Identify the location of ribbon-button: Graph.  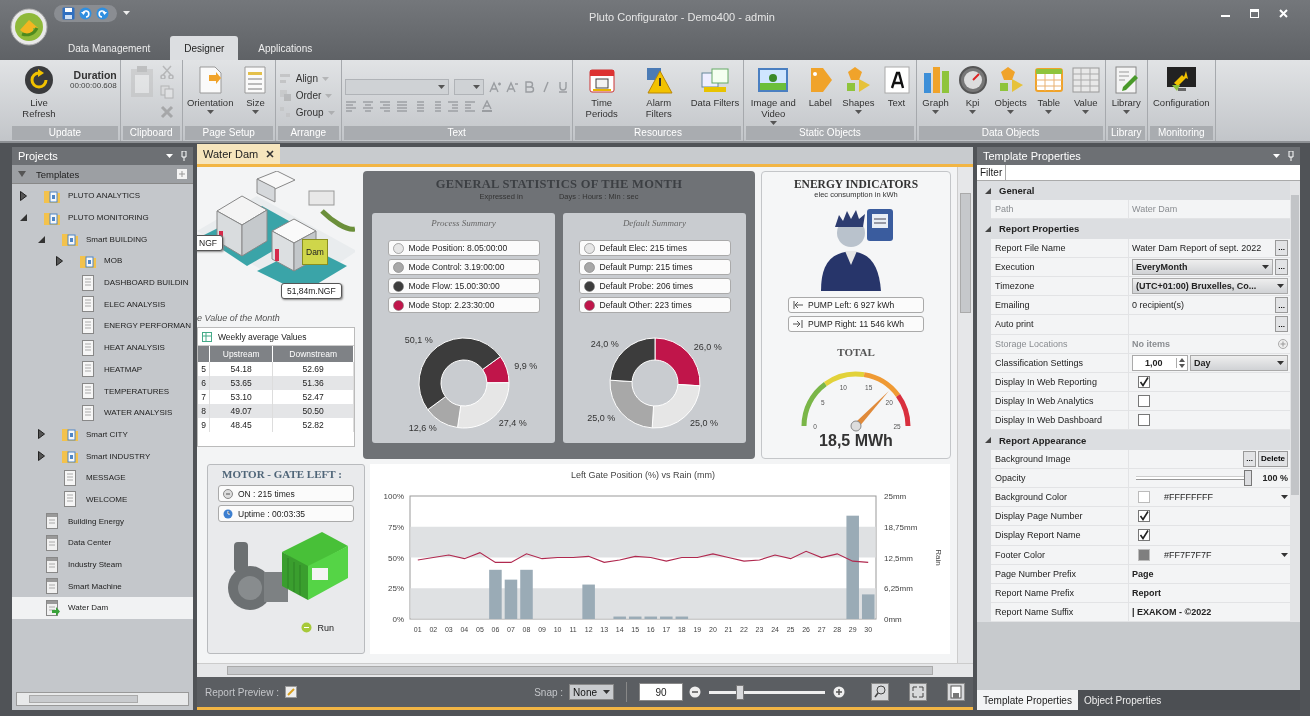
(935, 89).